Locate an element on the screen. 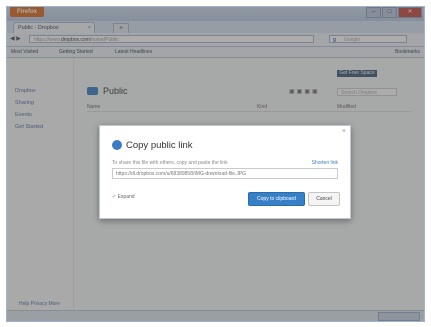 This screenshot has width=431, height=327. shorten-link: Shorten link is located at coordinates (325, 163).